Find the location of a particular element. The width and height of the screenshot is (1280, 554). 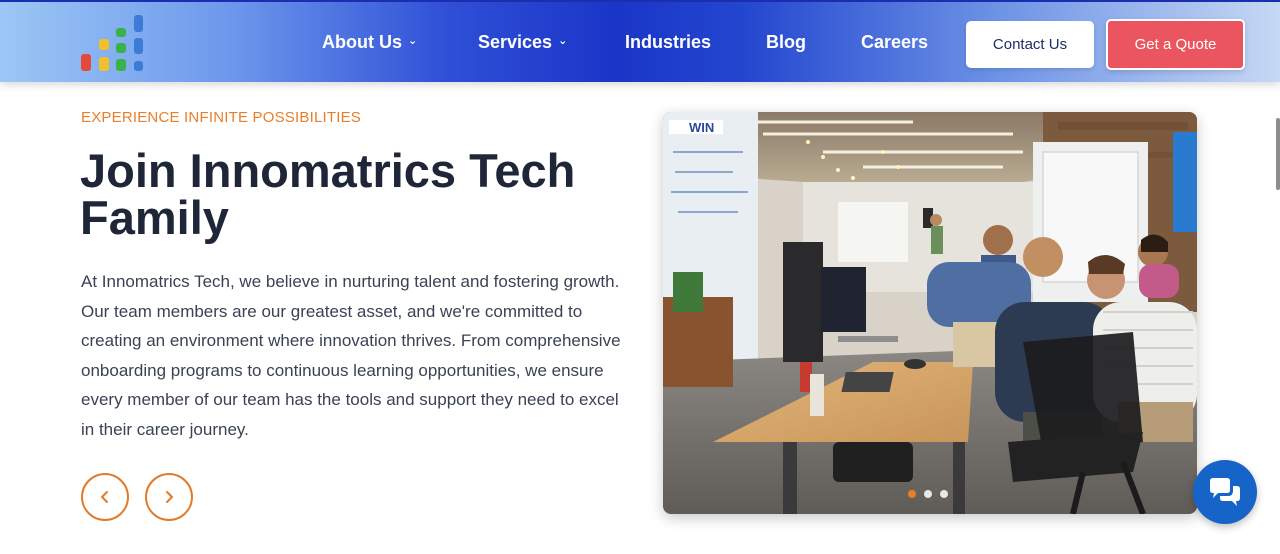

chat-bubbles-icon is located at coordinates (1225, 492).